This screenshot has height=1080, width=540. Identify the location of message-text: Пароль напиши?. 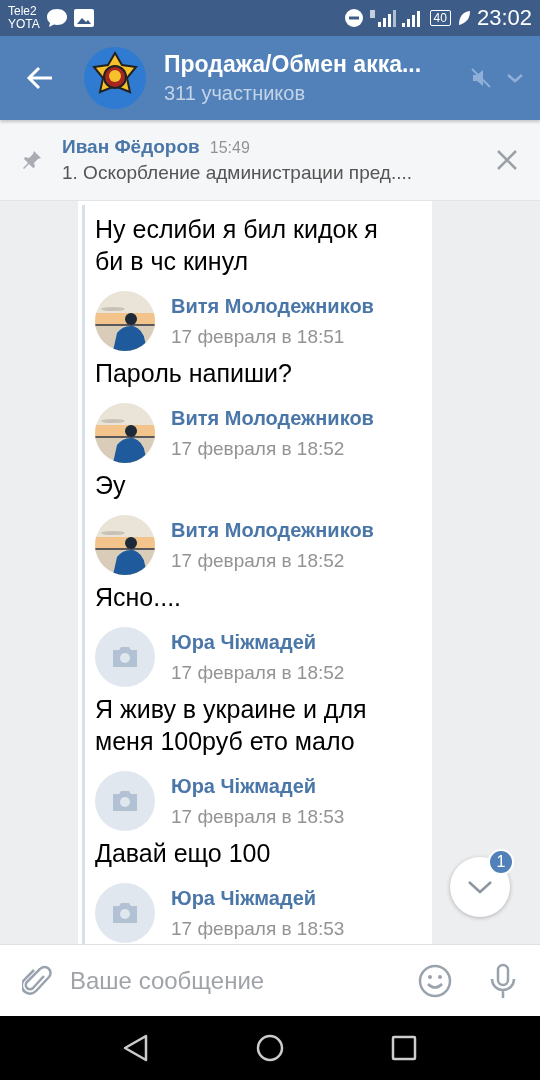
(194, 373).